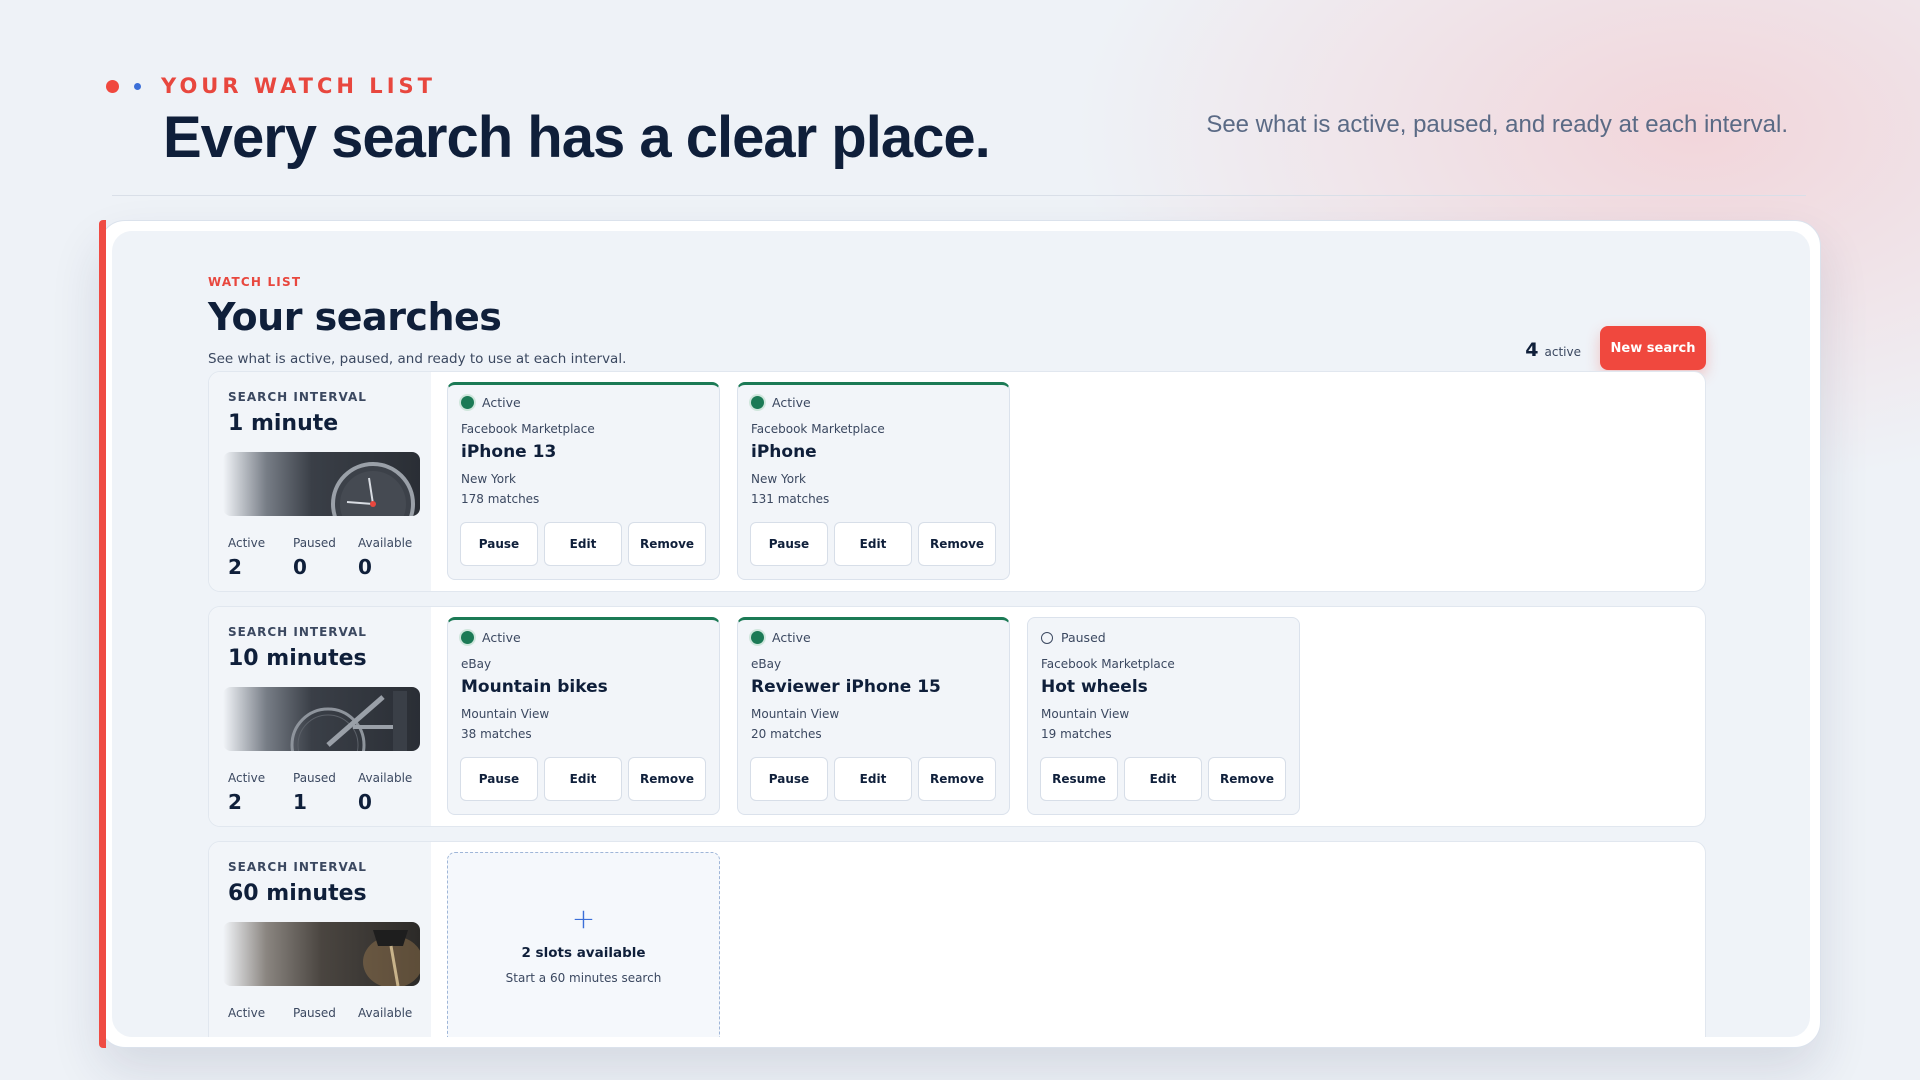  I want to click on match-count: 19 matches, so click(1076, 734).